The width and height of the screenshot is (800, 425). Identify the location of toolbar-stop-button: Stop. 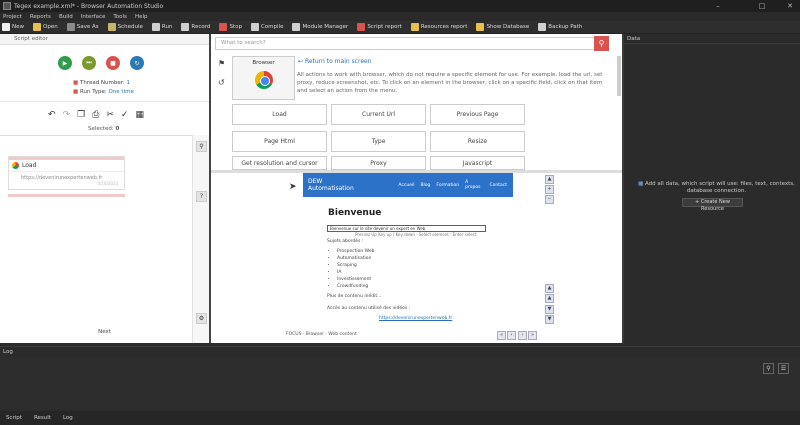
(230, 27).